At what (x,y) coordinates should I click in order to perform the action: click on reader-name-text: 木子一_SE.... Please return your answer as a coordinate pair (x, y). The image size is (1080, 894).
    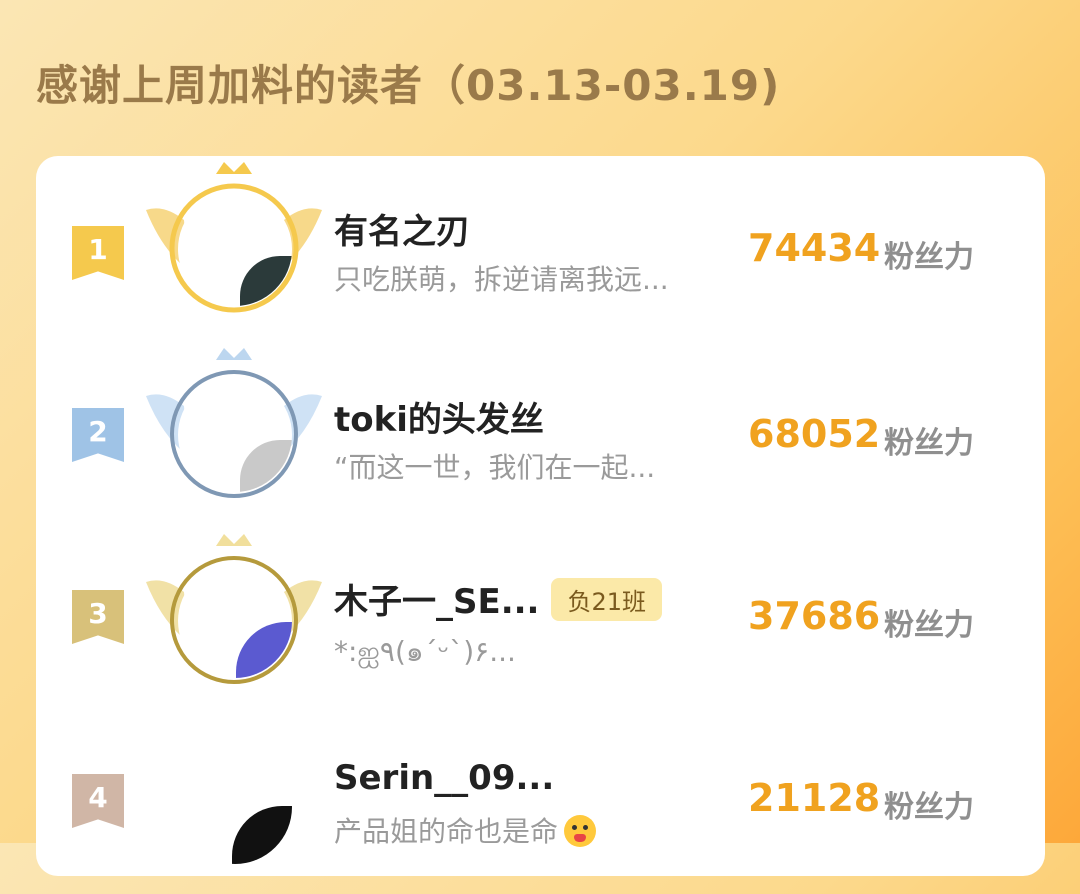
    Looking at the image, I should click on (437, 602).